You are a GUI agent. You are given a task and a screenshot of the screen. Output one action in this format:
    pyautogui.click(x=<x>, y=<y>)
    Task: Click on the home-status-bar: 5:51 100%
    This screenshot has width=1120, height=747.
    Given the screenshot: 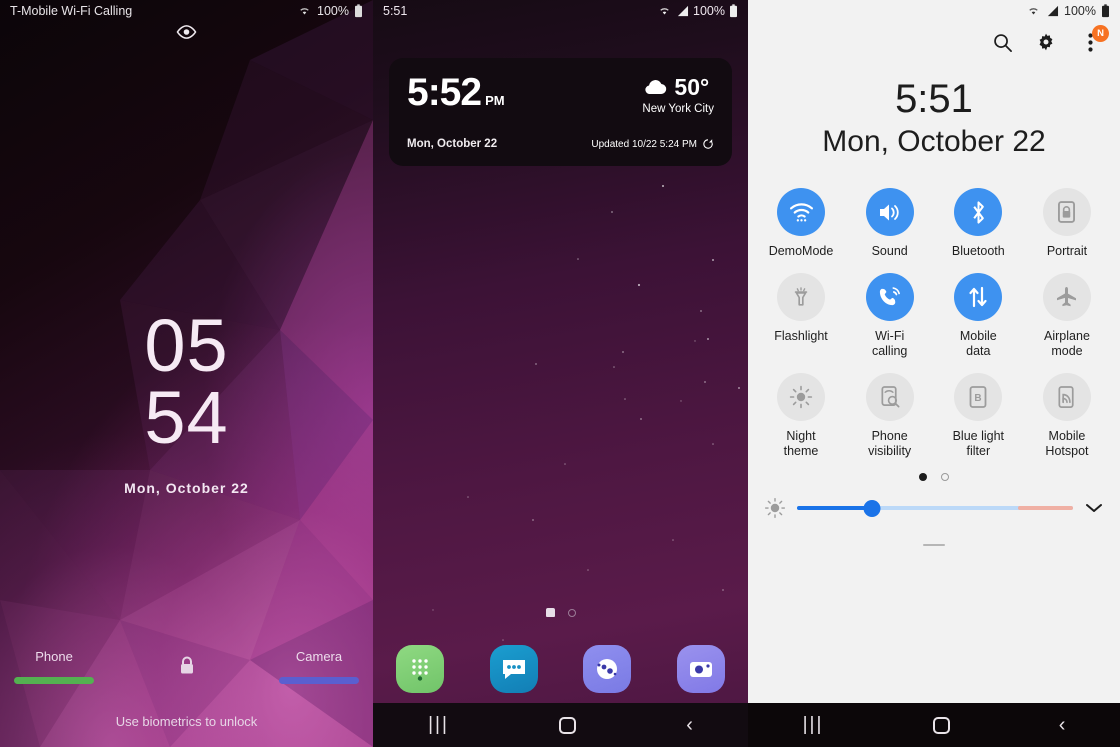 What is the action you would take?
    pyautogui.click(x=560, y=11)
    